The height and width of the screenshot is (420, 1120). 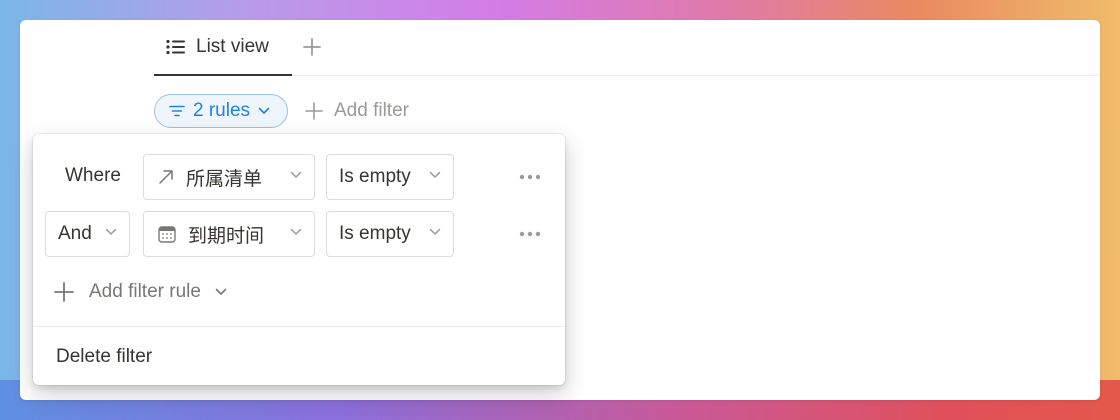 I want to click on filter-rules-button: 2 rules, so click(x=221, y=111).